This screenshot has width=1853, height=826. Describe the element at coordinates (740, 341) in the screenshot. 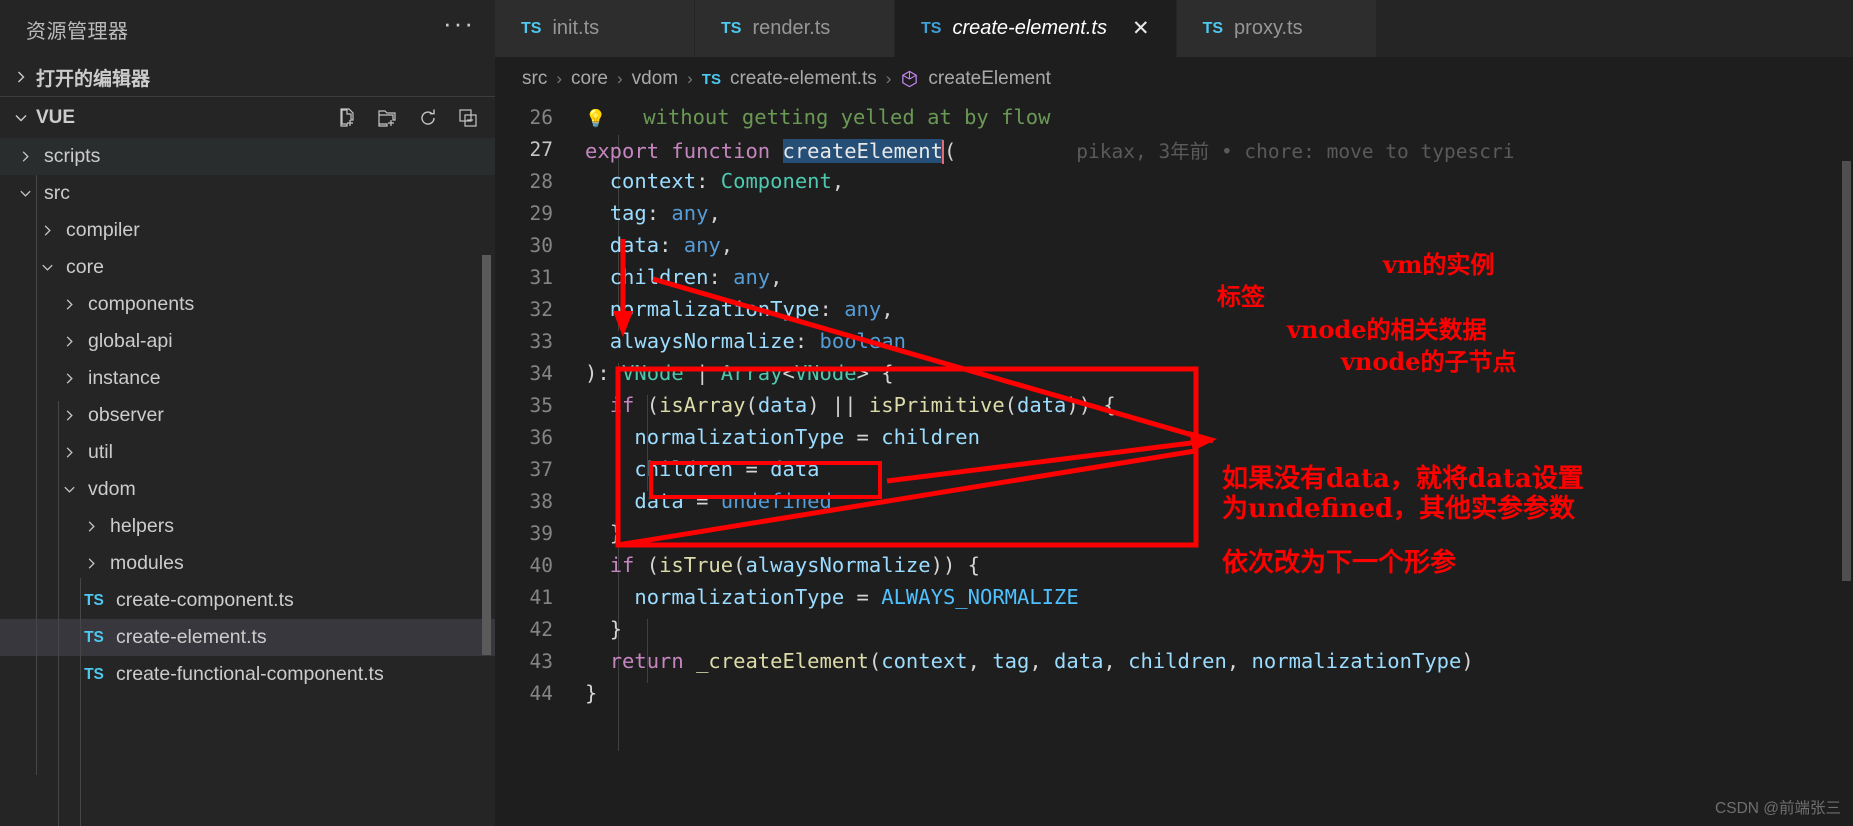

I see `code-text: alwaysNormalize: boolean` at that location.